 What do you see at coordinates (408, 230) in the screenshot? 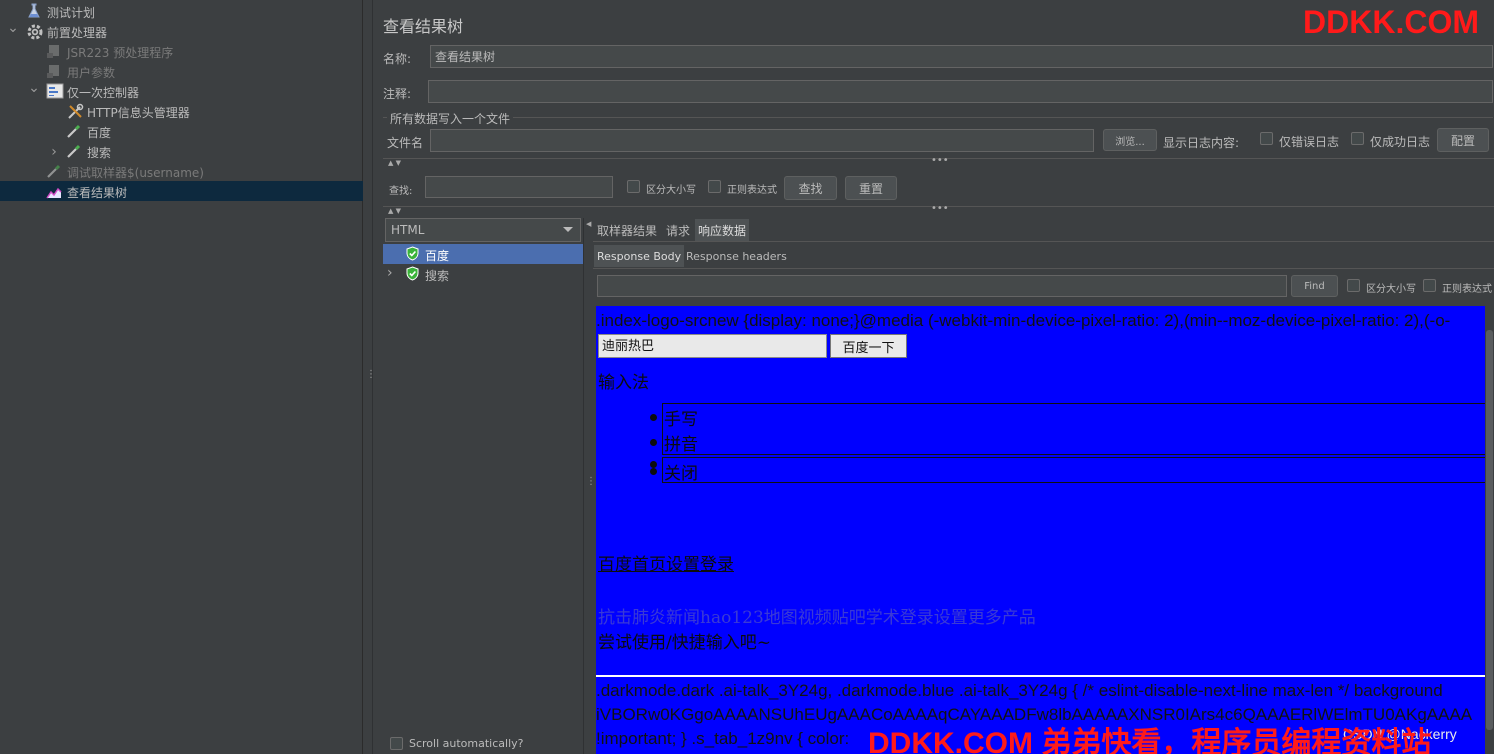
I see `renderer-select-value: HTML` at bounding box center [408, 230].